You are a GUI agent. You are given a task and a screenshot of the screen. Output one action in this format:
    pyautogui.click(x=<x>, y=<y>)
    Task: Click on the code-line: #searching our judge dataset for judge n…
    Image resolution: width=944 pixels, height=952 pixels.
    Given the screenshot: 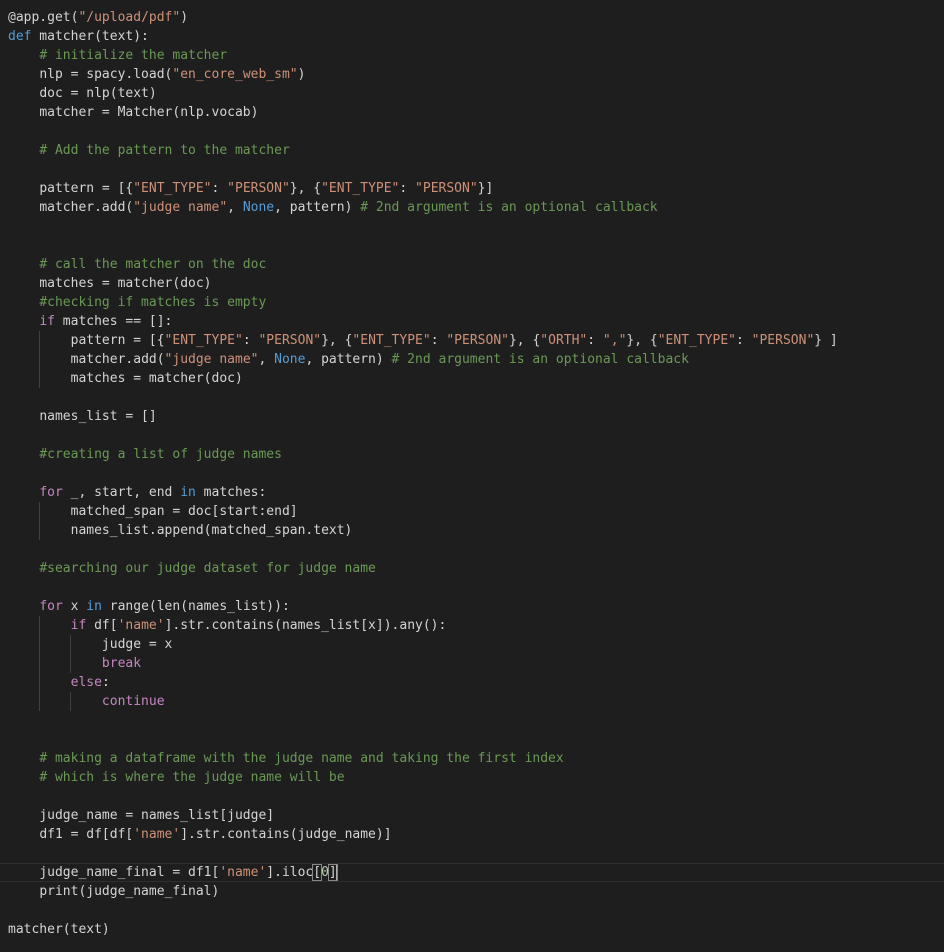 What is the action you would take?
    pyautogui.click(x=472, y=568)
    